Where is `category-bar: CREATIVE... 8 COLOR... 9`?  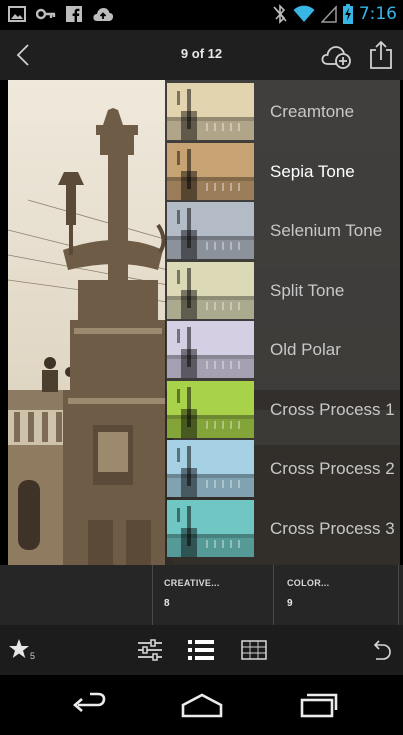
category-bar: CREATIVE... 8 COLOR... 9 is located at coordinates (201, 595).